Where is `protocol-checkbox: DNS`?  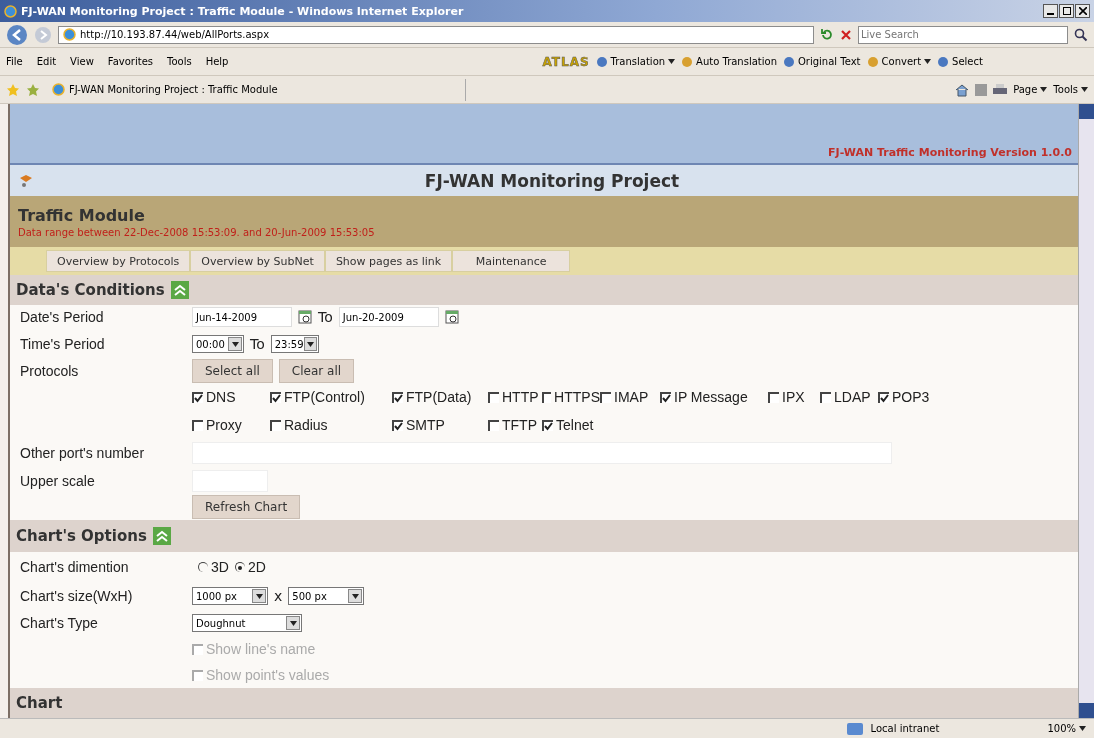 protocol-checkbox: DNS is located at coordinates (231, 397).